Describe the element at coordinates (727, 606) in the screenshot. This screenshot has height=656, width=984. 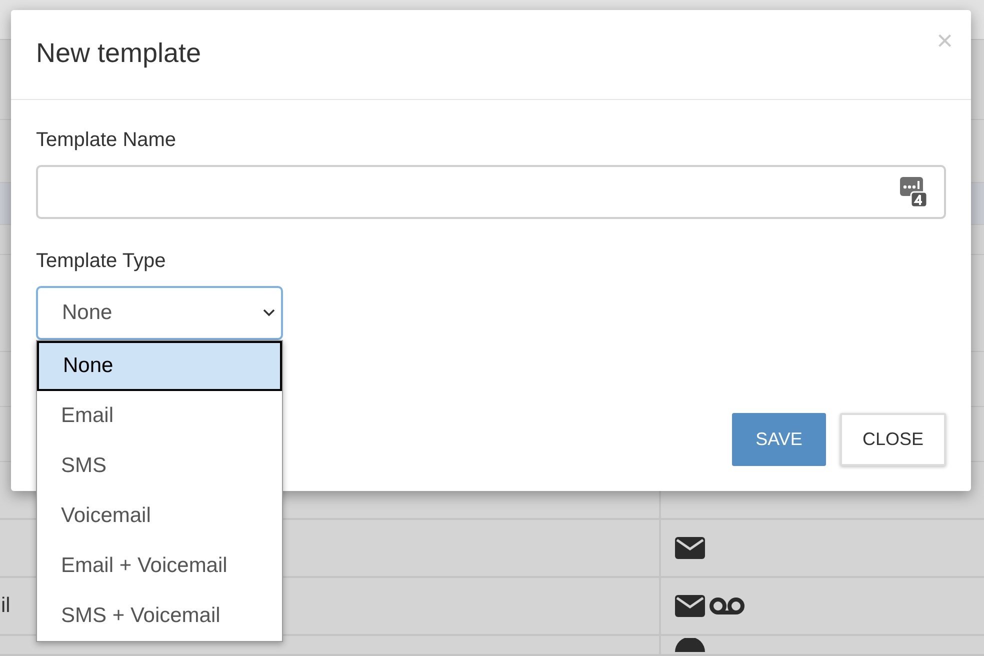
I see `voicemail-icon` at that location.